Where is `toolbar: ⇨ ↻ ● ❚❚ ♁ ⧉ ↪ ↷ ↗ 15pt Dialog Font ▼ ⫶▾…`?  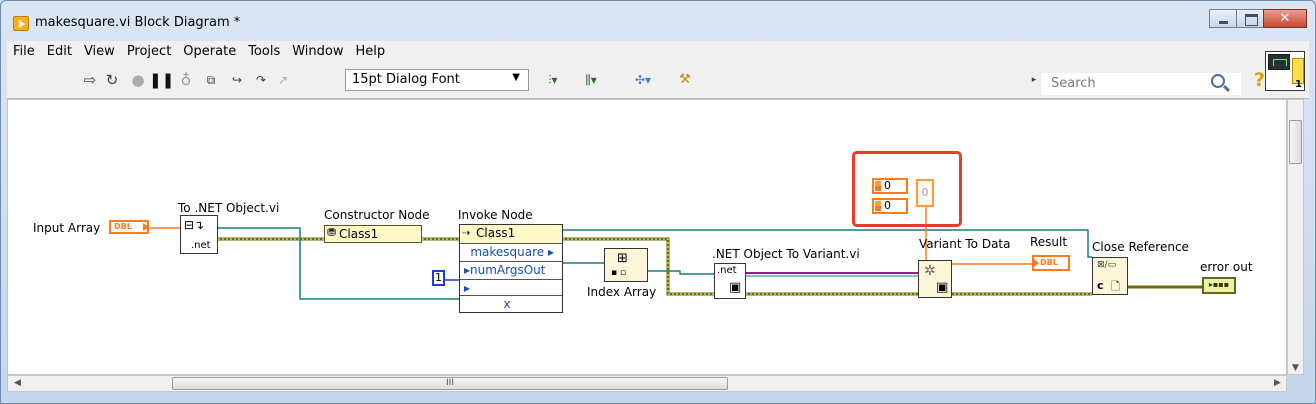 toolbar: ⇨ ↻ ● ❚❚ ♁ ⧉ ↪ ↷ ↗ 15pt Dialog Font ▼ ⫶▾… is located at coordinates (658, 81).